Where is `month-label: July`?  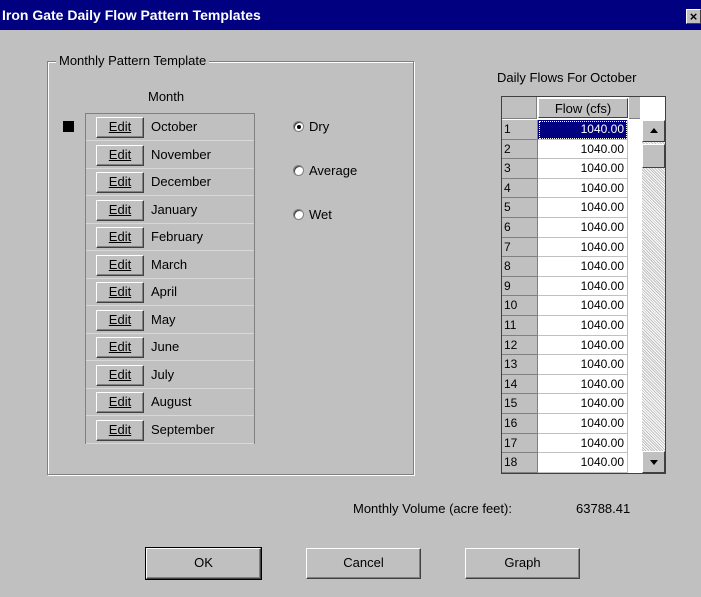 month-label: July is located at coordinates (163, 374).